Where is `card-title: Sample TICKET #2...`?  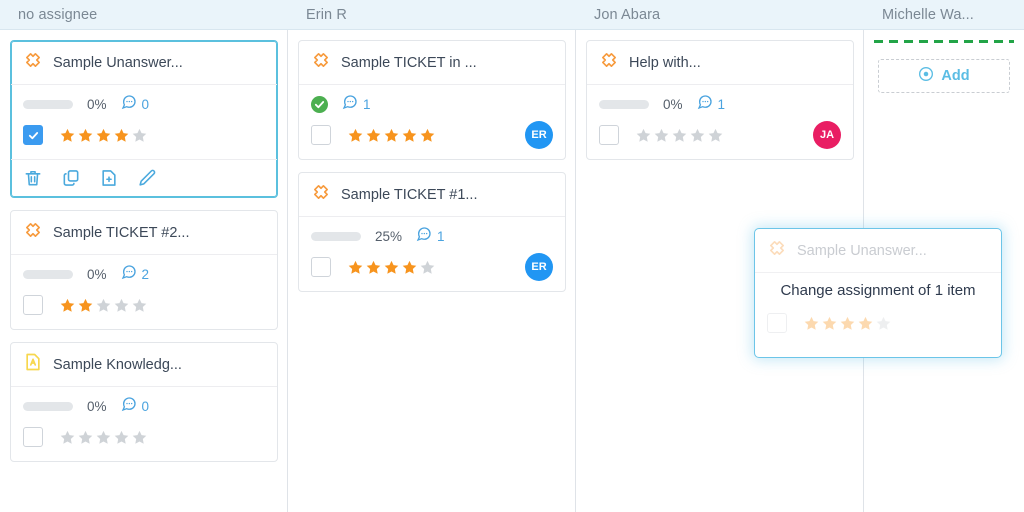
card-title: Sample TICKET #2... is located at coordinates (121, 232).